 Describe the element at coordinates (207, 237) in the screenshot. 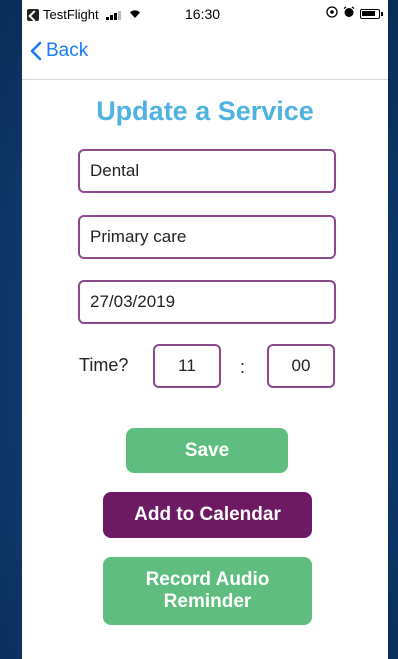

I see `service-category-input` at that location.